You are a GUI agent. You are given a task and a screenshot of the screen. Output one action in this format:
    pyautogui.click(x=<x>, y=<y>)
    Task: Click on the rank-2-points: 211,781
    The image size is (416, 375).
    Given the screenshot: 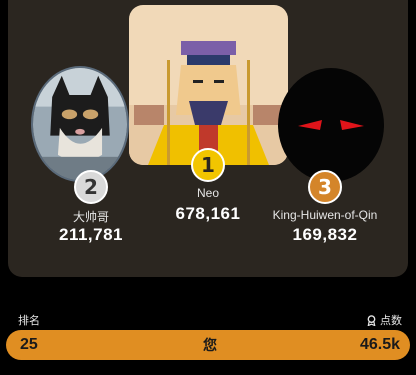 What is the action you would take?
    pyautogui.click(x=90, y=234)
    